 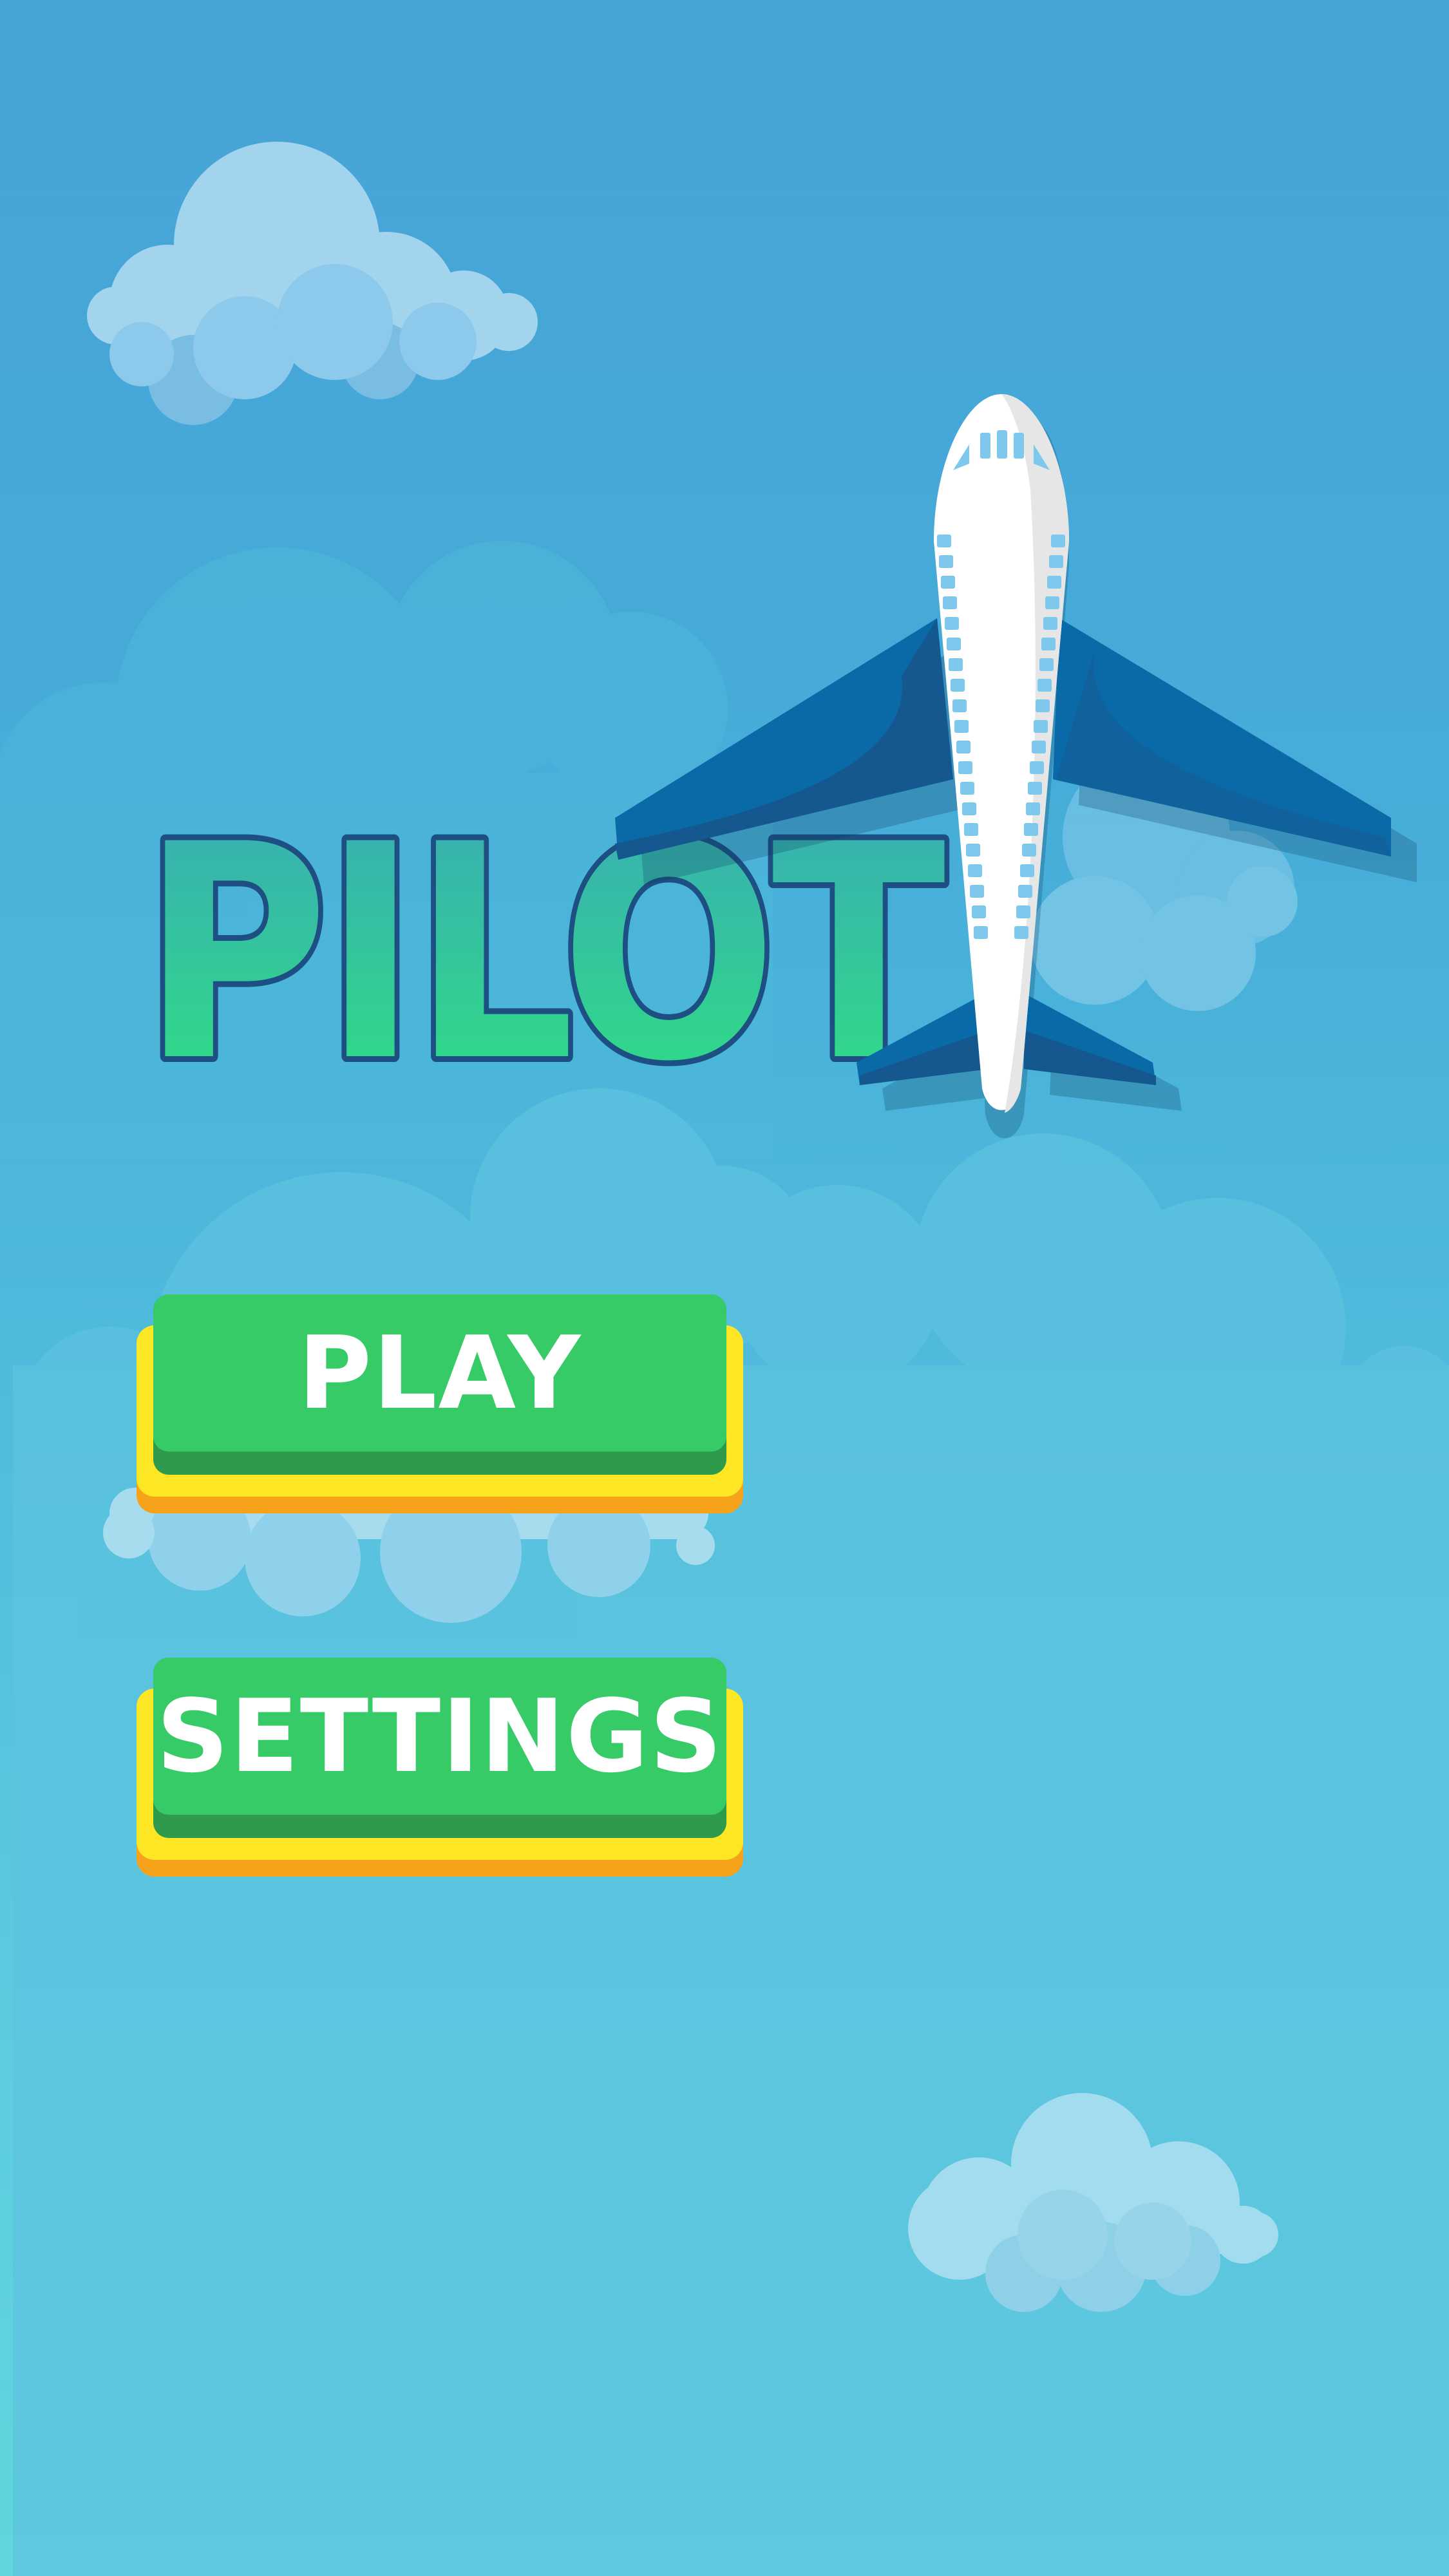 I want to click on play-button: PLAY, so click(x=440, y=1403).